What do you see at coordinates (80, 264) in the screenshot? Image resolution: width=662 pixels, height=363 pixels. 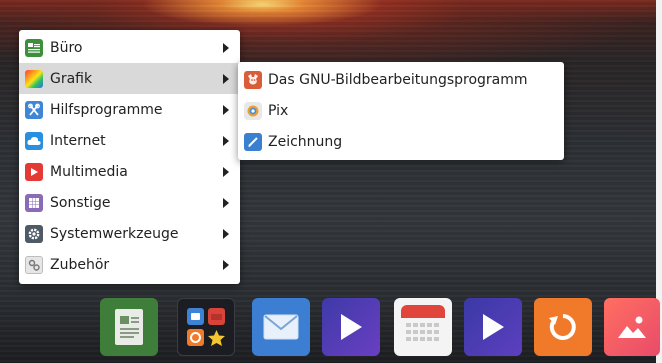 I see `menu-item-label: Zubehör` at bounding box center [80, 264].